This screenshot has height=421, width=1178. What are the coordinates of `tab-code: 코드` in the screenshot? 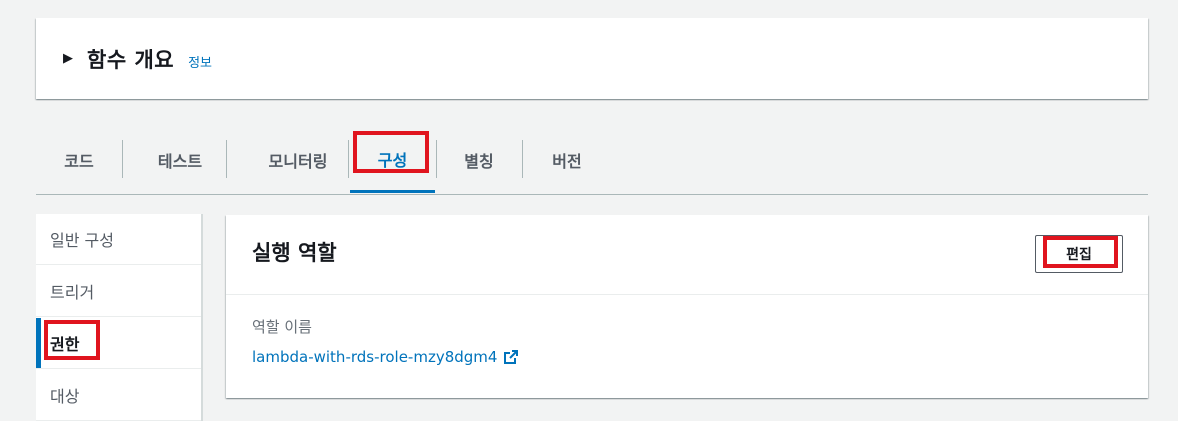 It's located at (79, 160).